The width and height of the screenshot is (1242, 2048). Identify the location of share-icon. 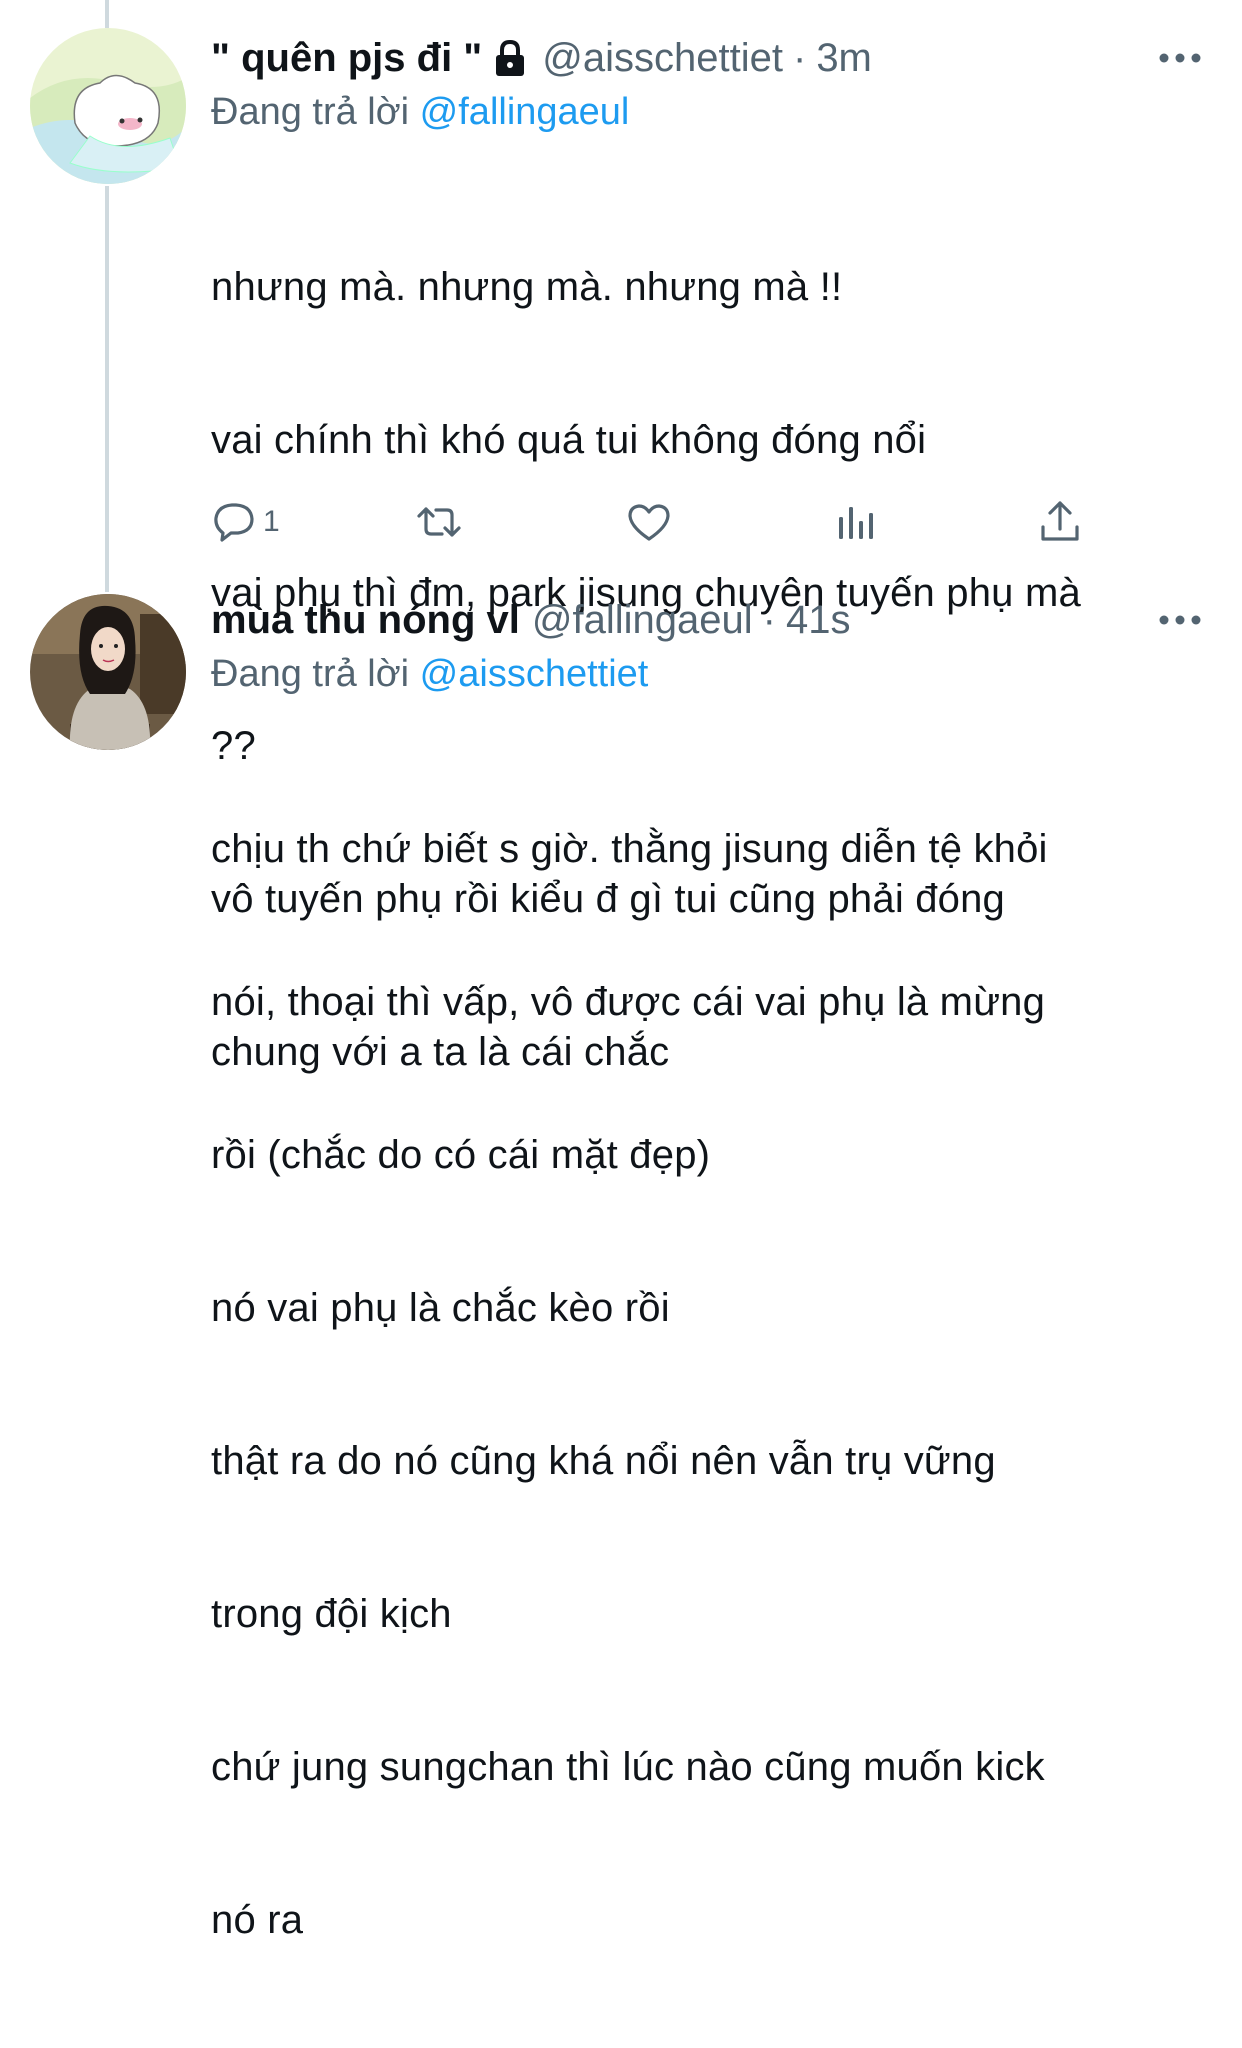
(1060, 521).